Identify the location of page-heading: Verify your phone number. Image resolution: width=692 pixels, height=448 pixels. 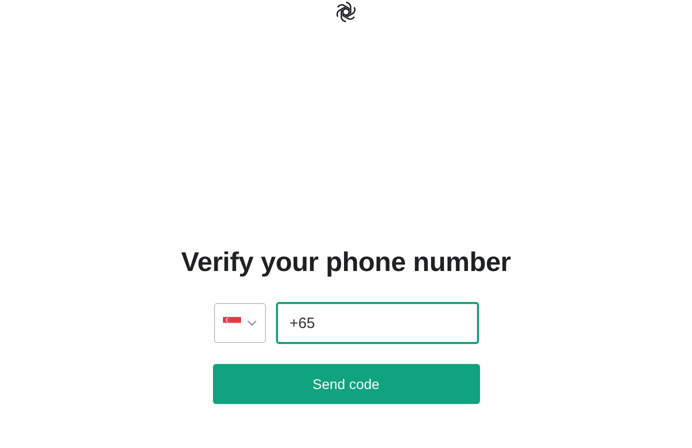
(346, 262).